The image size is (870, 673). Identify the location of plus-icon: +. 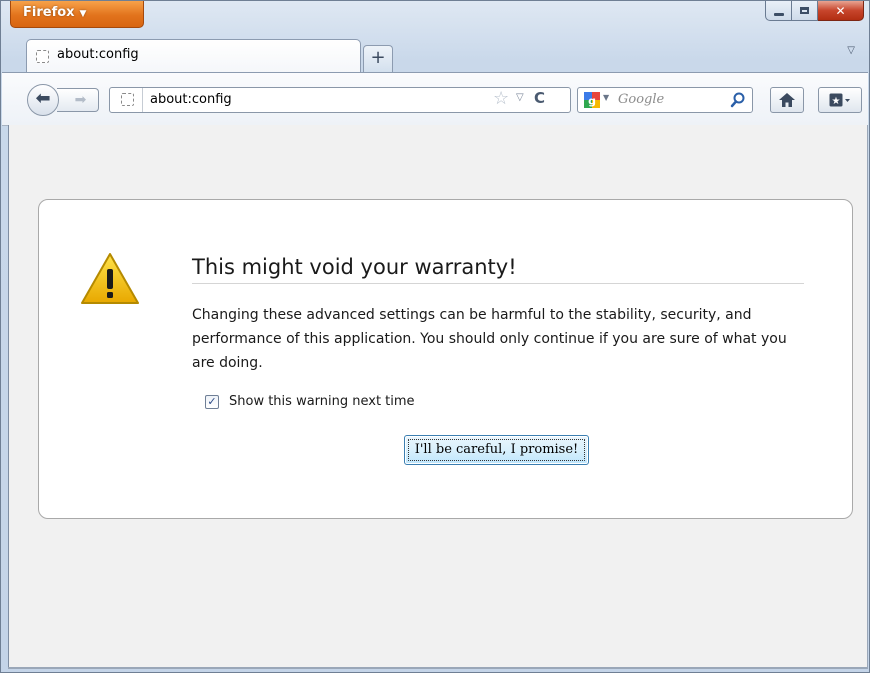
(378, 57).